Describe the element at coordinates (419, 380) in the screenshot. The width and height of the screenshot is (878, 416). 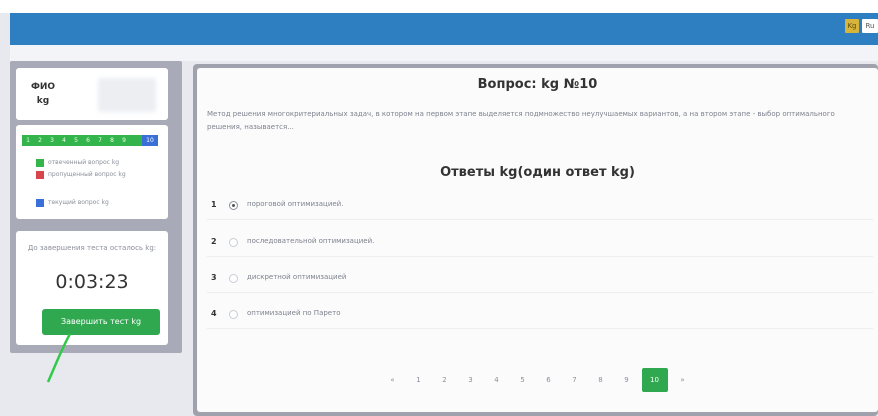
I see `page-1: 1` at that location.